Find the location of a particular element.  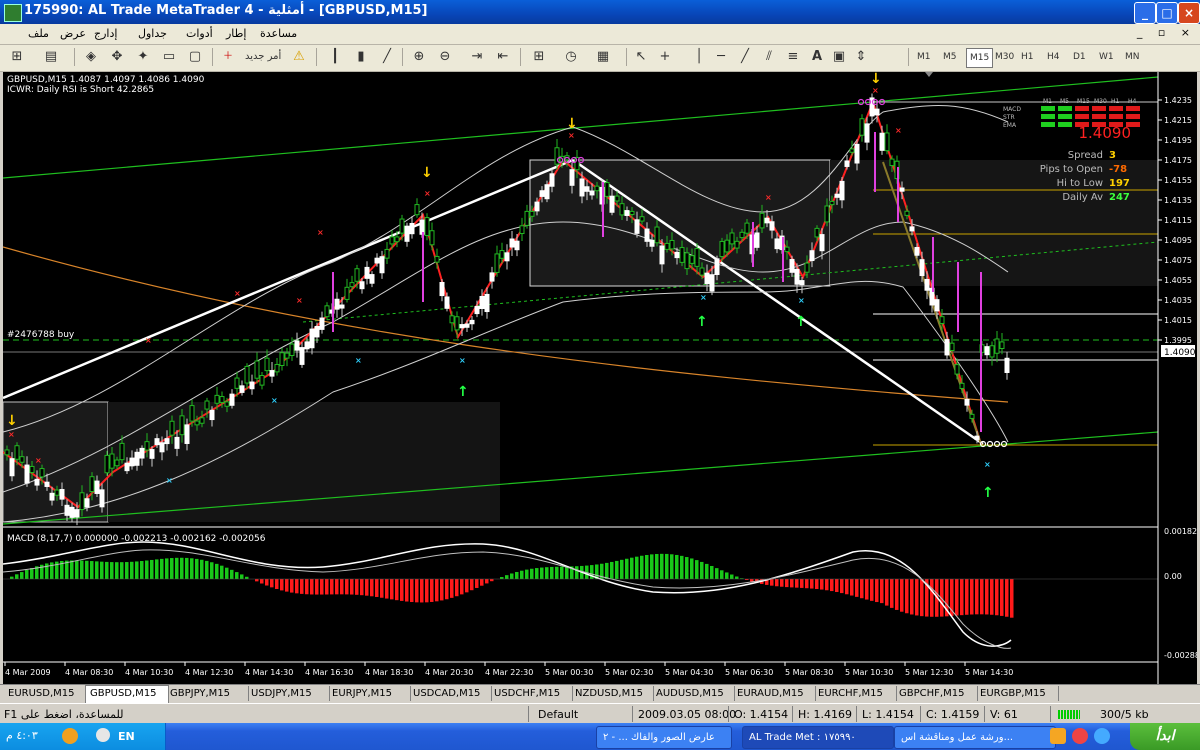

label-icon: ▣ is located at coordinates (839, 57).